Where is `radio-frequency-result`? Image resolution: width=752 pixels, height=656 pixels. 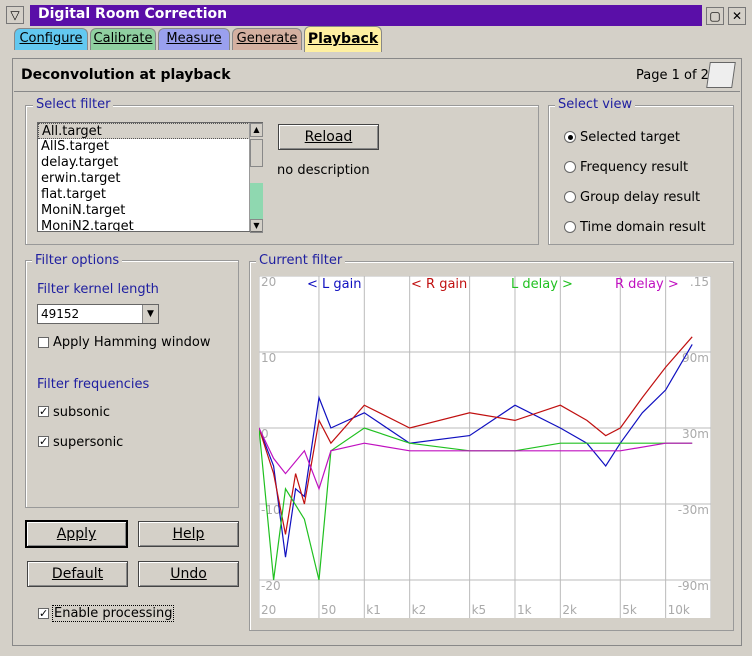 radio-frequency-result is located at coordinates (570, 167).